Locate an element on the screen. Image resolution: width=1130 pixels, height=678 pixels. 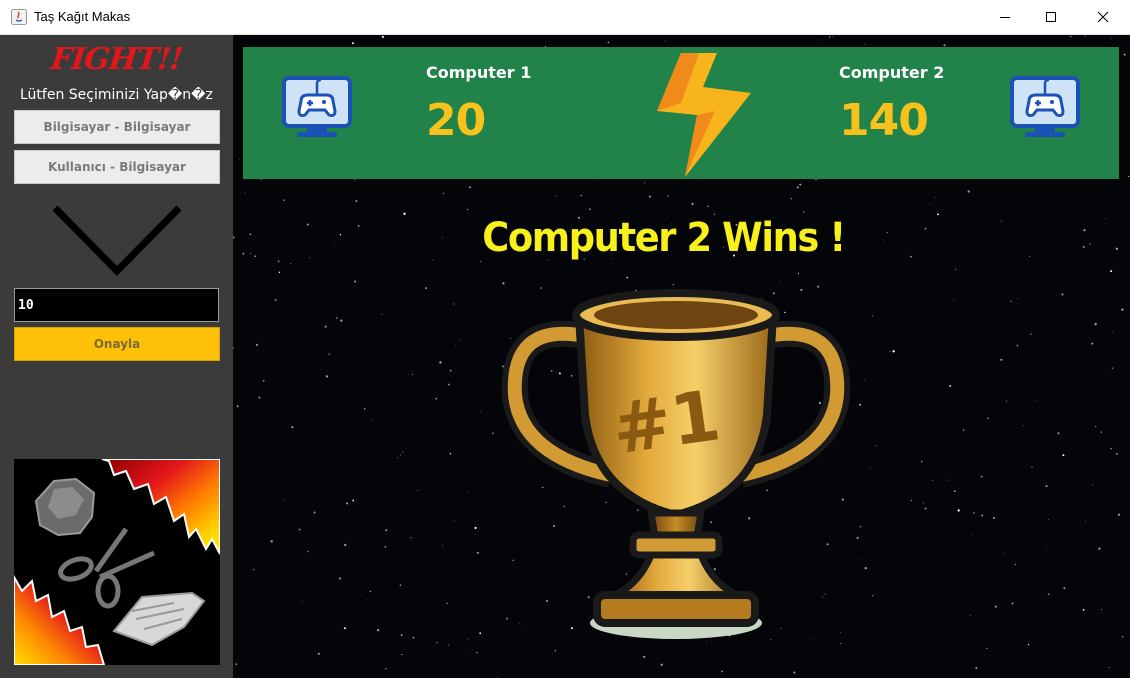
window-title-bar: Taş Kağıt Makas is located at coordinates (565, 17).